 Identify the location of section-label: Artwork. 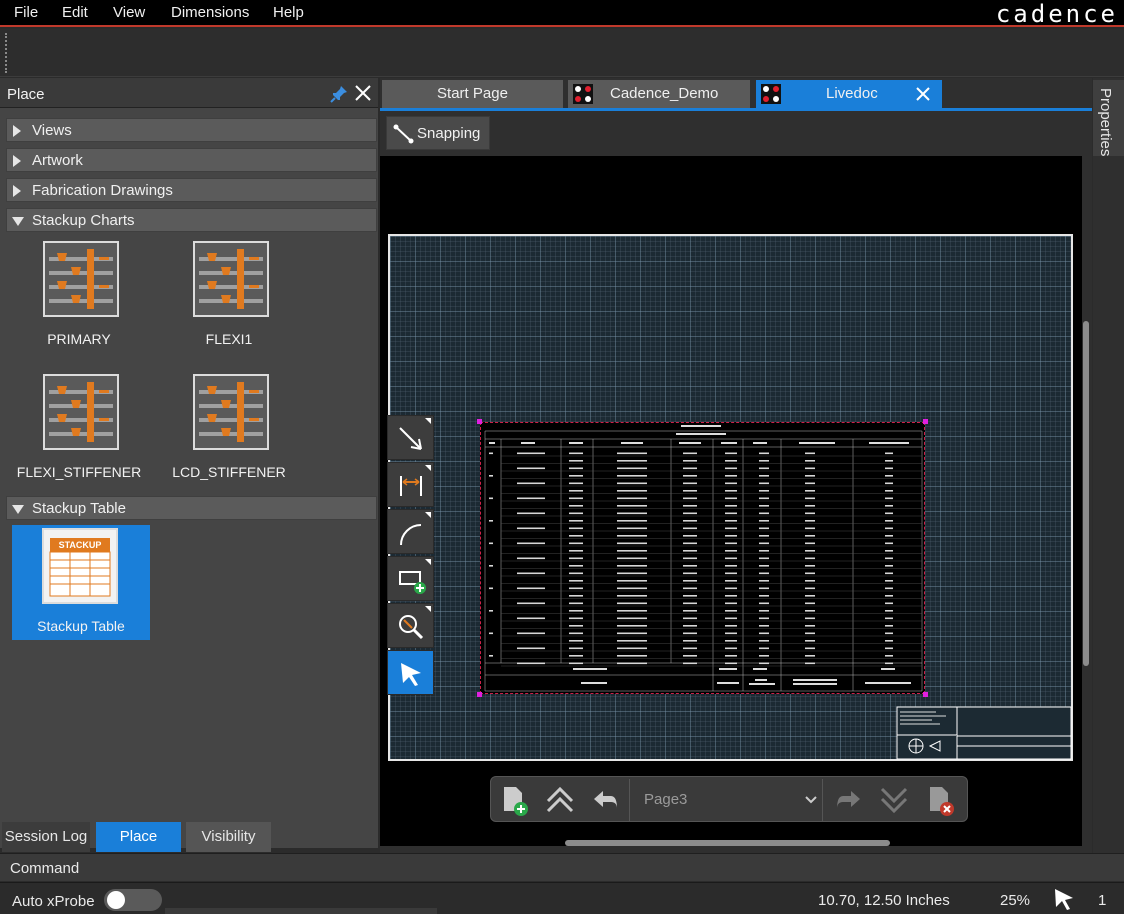
(57, 160).